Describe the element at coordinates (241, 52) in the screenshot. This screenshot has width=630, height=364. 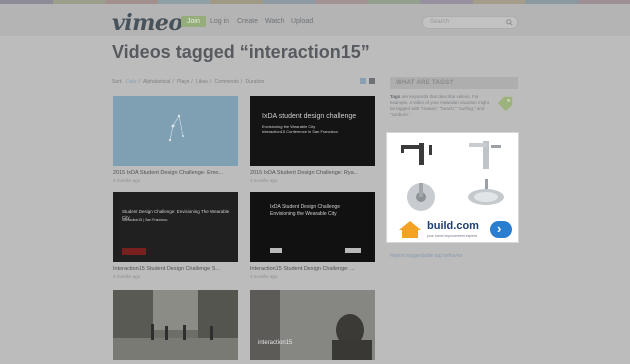
I see `page-title: Videos tagged “interaction15”` at that location.